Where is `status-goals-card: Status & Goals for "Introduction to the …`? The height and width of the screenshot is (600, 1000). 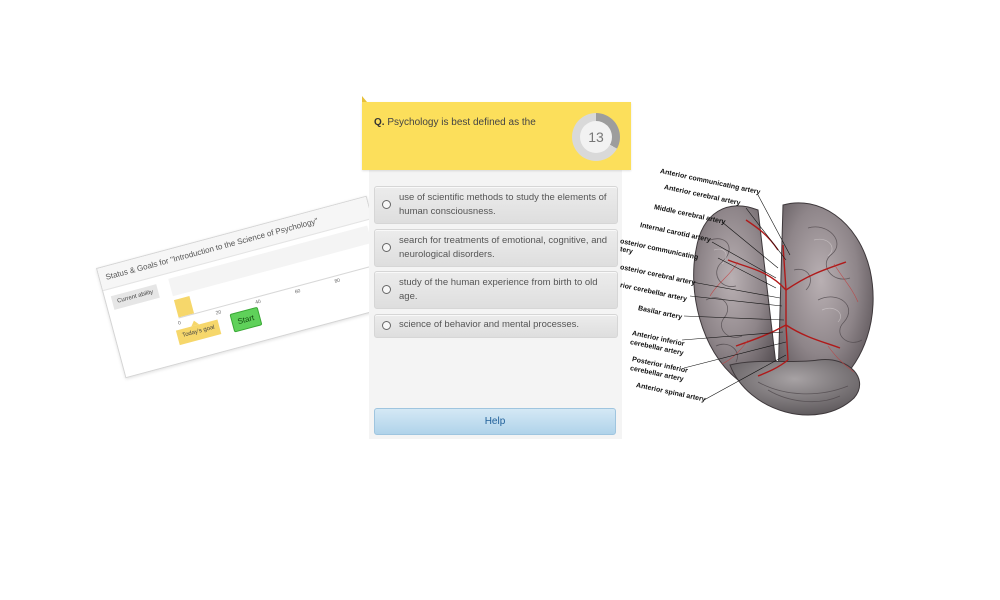
status-goals-card: Status & Goals for "Introduction to the … is located at coordinates (246, 287).